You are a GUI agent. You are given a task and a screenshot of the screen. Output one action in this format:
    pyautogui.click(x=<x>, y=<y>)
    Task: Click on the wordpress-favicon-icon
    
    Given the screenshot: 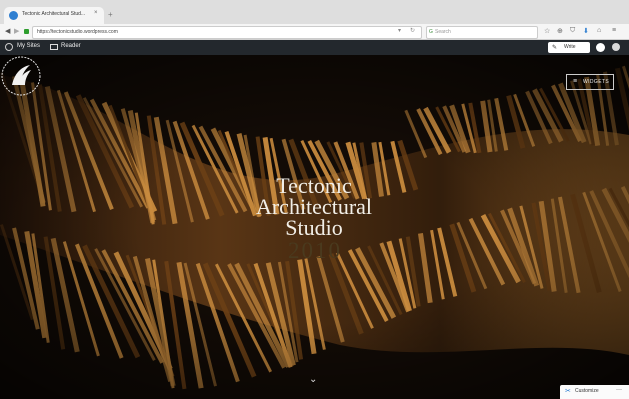 What is the action you would take?
    pyautogui.click(x=13, y=15)
    